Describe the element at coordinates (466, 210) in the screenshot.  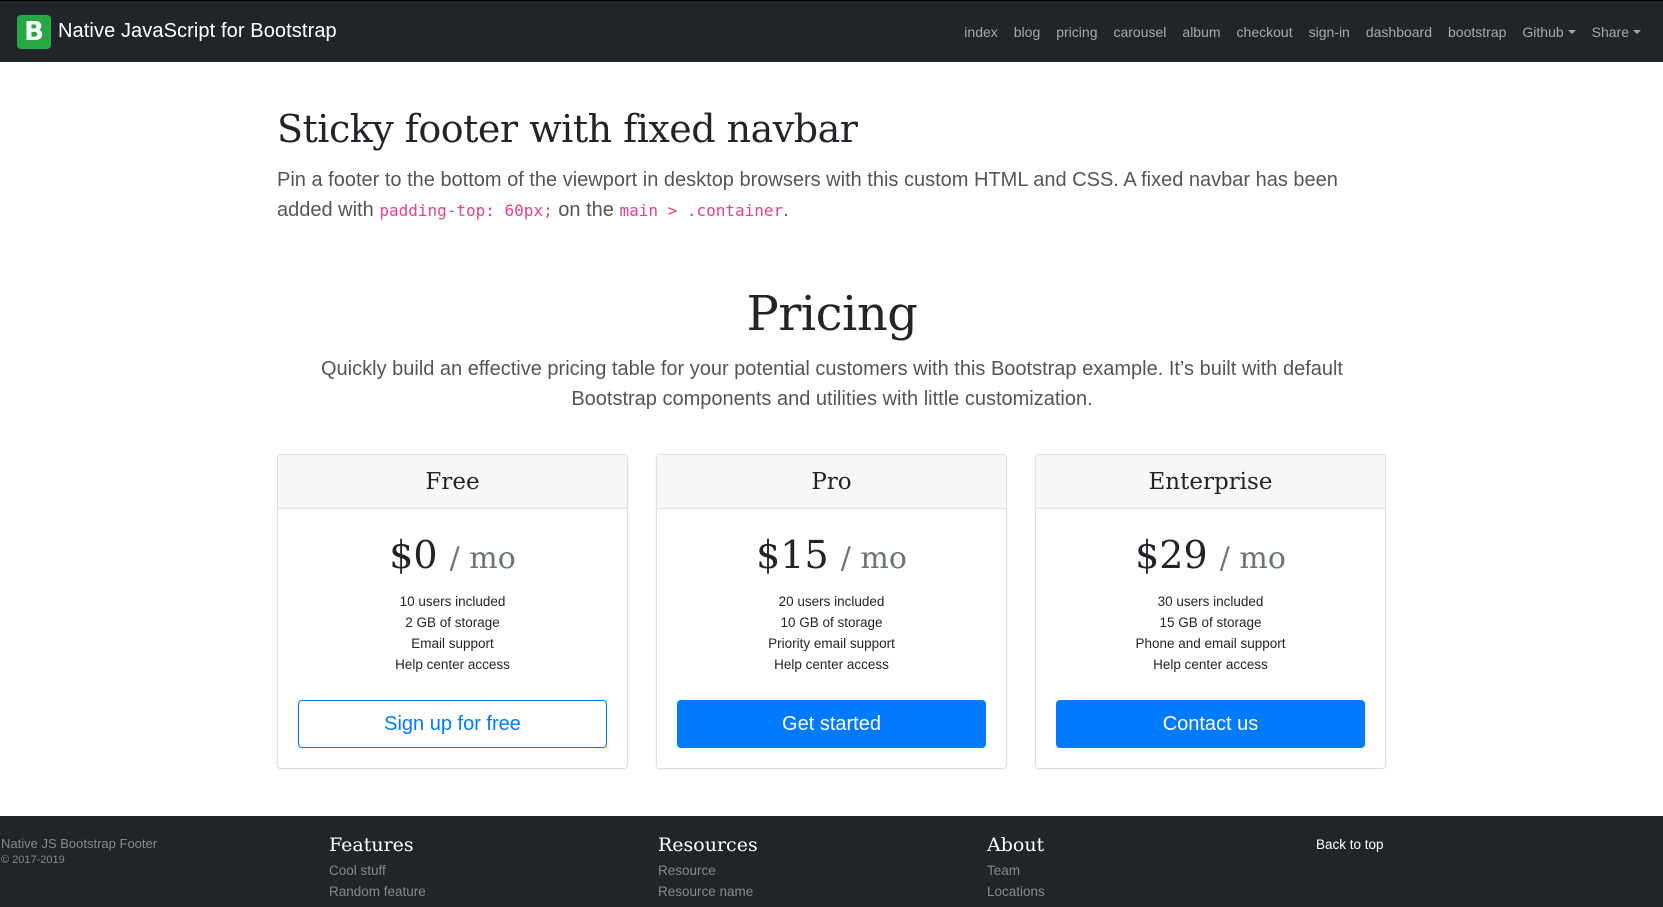
I see `code-padding-top: padding-top: 60px;` at that location.